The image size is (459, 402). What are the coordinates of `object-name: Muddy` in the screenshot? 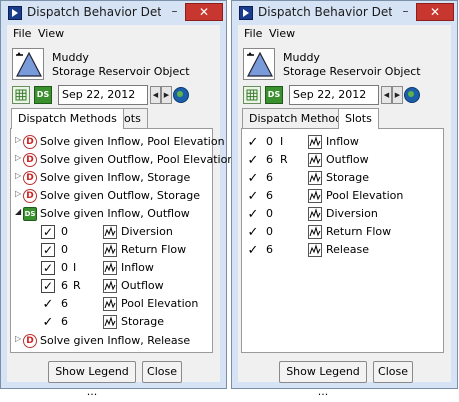 It's located at (301, 57).